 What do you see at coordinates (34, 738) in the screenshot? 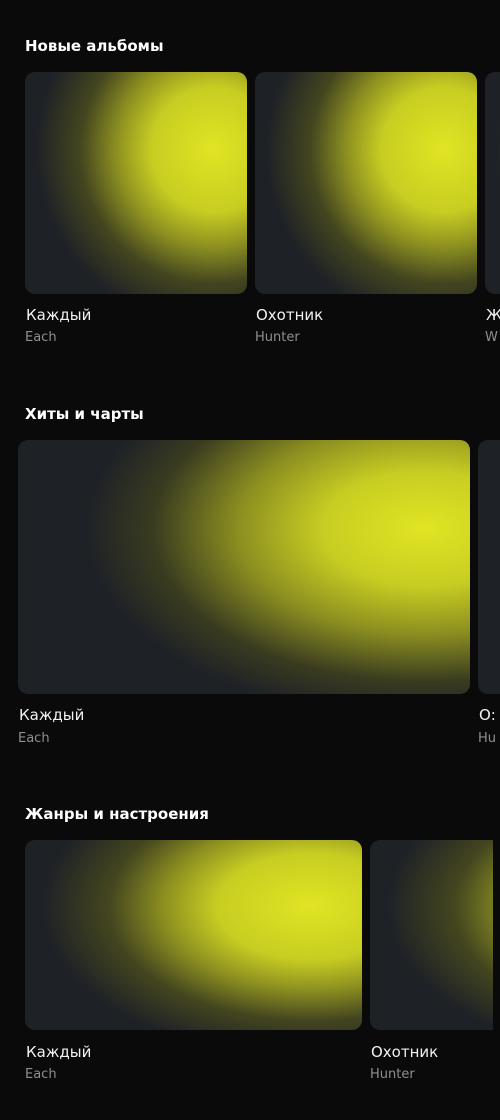
I see `chart-subtitle: Each` at bounding box center [34, 738].